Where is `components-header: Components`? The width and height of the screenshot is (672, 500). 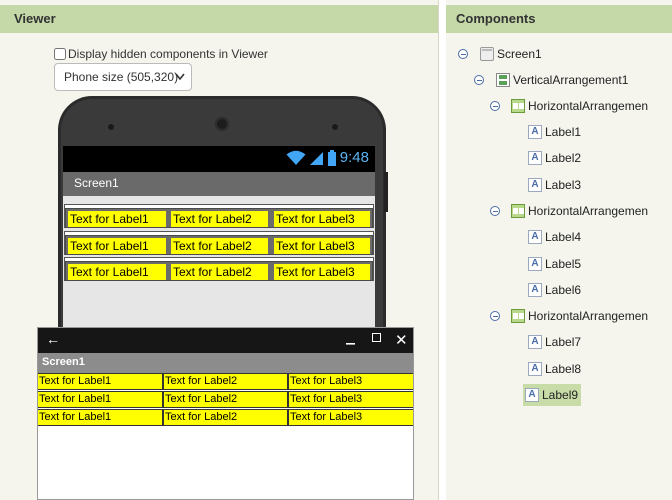
components-header: Components is located at coordinates (559, 19).